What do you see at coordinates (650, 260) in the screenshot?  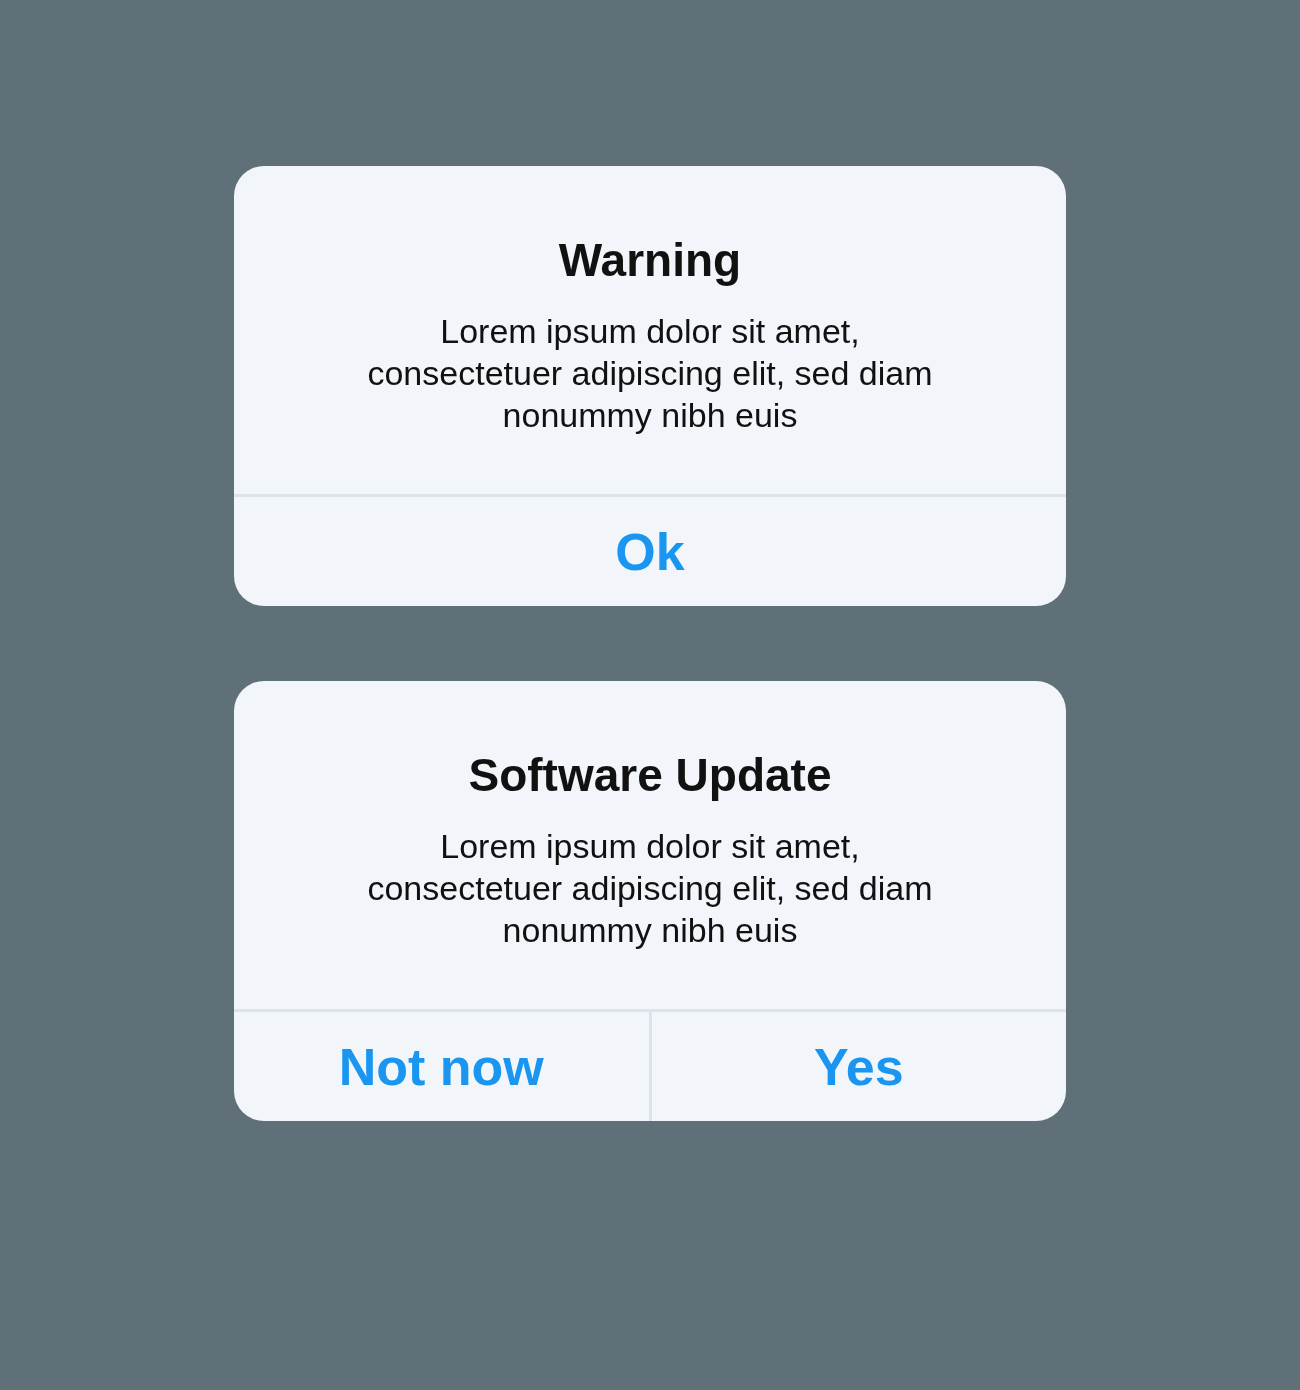 I see `dialog-title: Warning` at bounding box center [650, 260].